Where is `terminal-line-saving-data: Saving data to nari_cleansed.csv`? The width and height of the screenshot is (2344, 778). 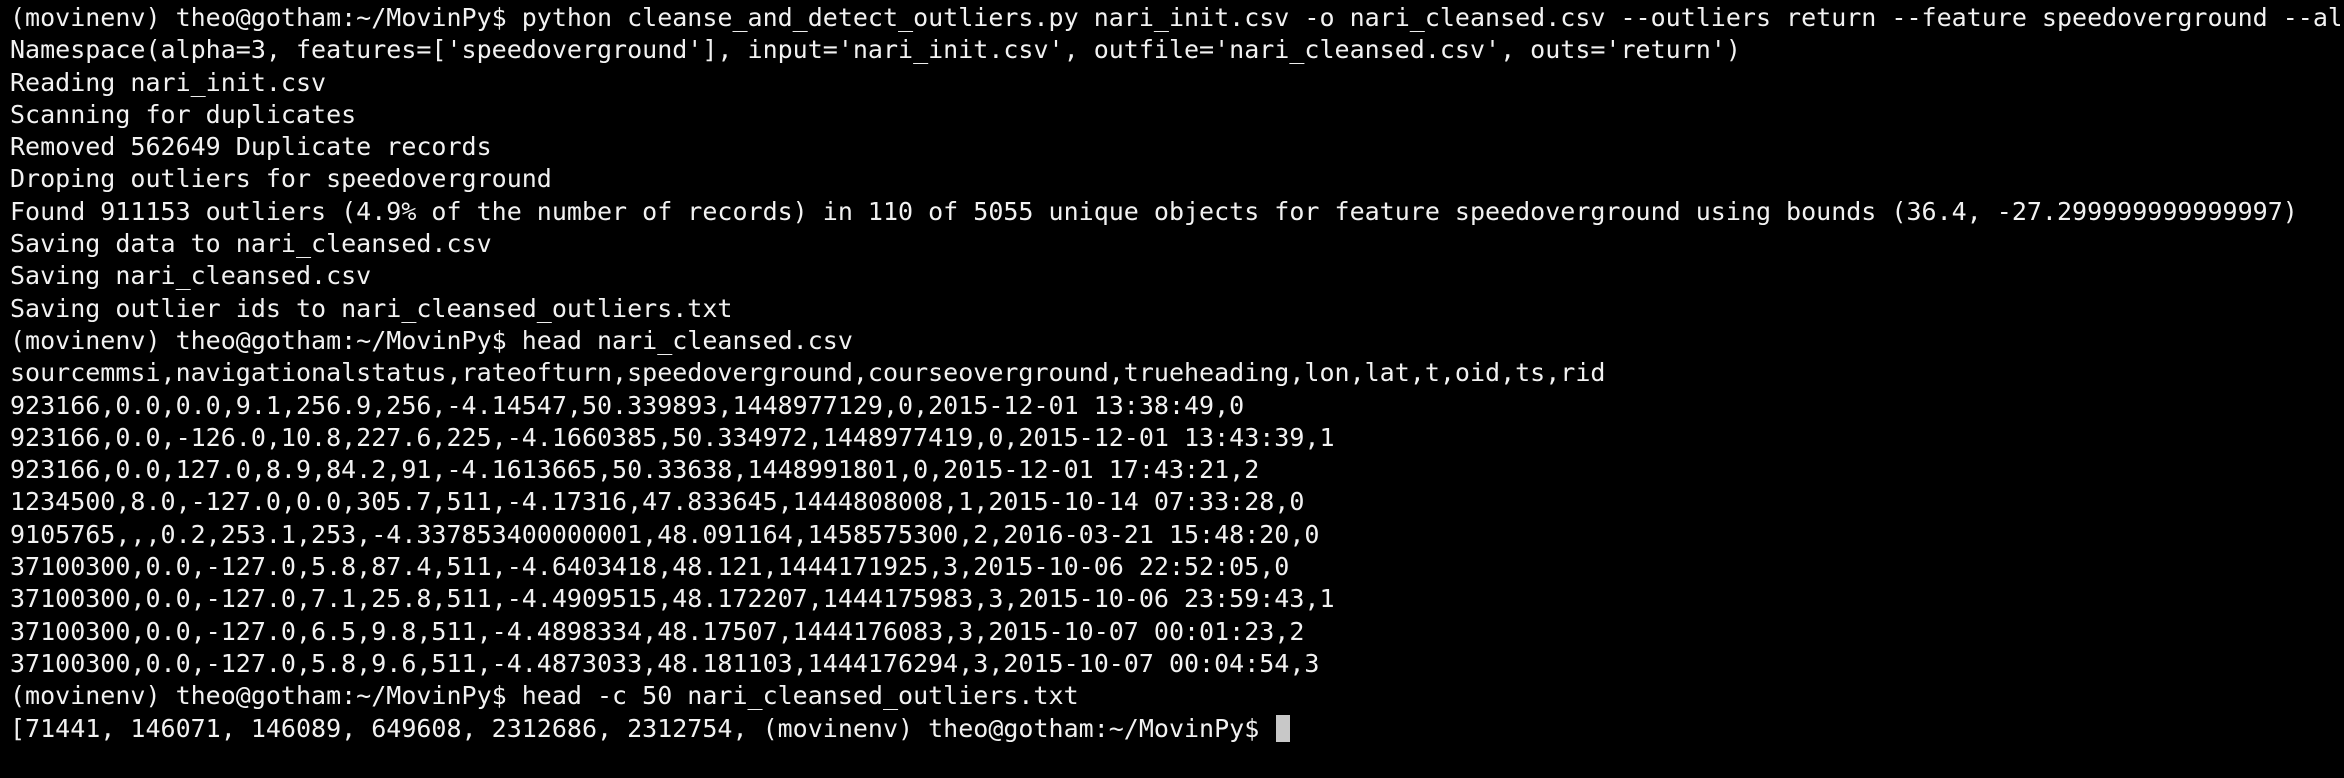
terminal-line-saving-data: Saving data to nari_cleansed.csv is located at coordinates (251, 244).